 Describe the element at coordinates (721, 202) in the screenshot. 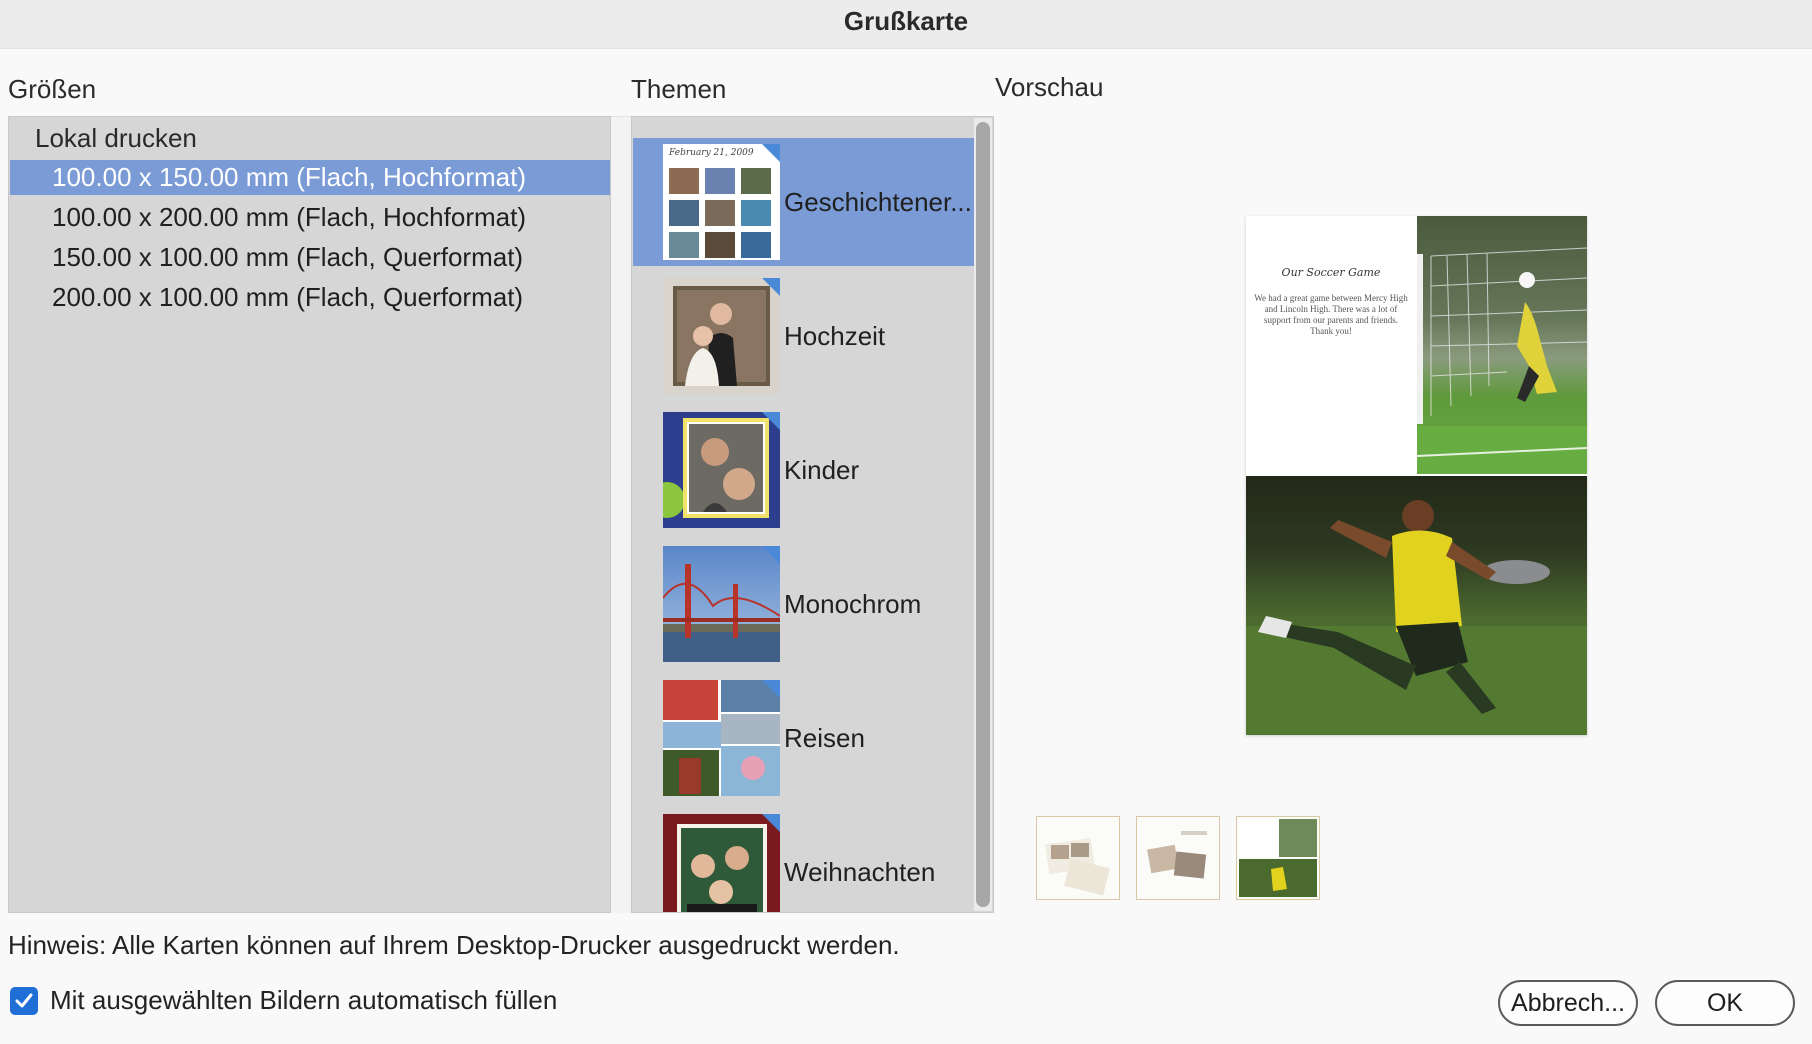

I see `theme-thumbnail: February 21, 2009` at that location.